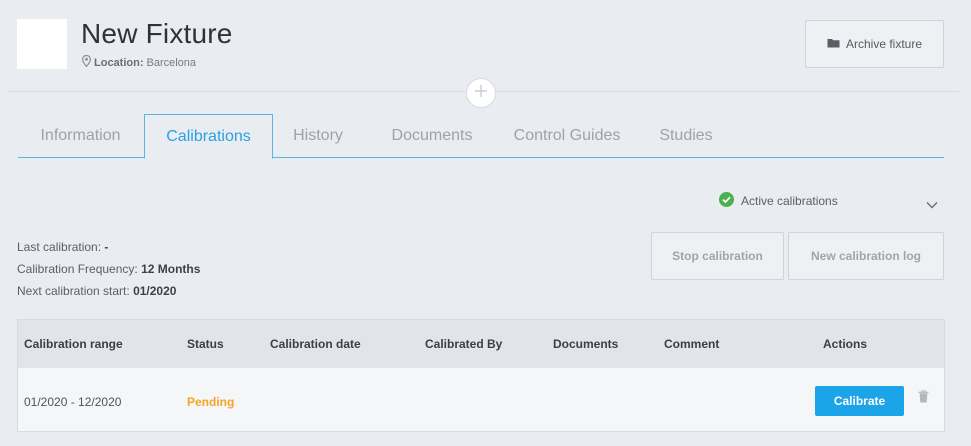  I want to click on active-calibrations-label: Active calibrations, so click(789, 201).